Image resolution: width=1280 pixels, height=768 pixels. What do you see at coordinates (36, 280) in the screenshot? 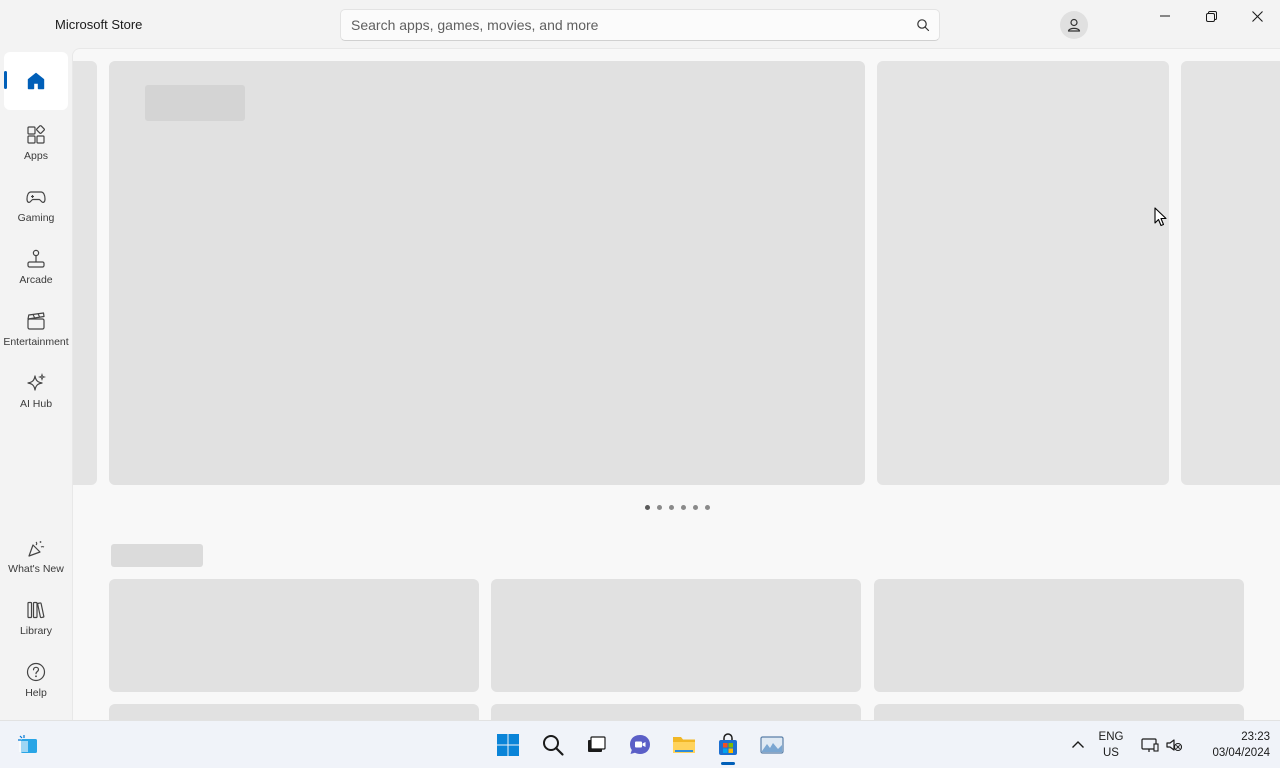
I see `sidebar-item-label: Arcade` at bounding box center [36, 280].